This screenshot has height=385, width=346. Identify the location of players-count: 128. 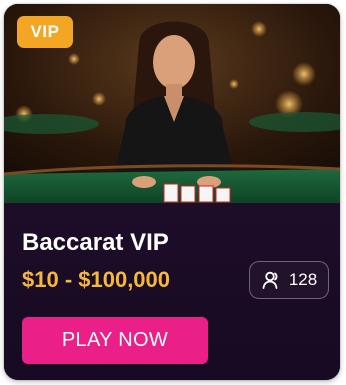
(303, 279).